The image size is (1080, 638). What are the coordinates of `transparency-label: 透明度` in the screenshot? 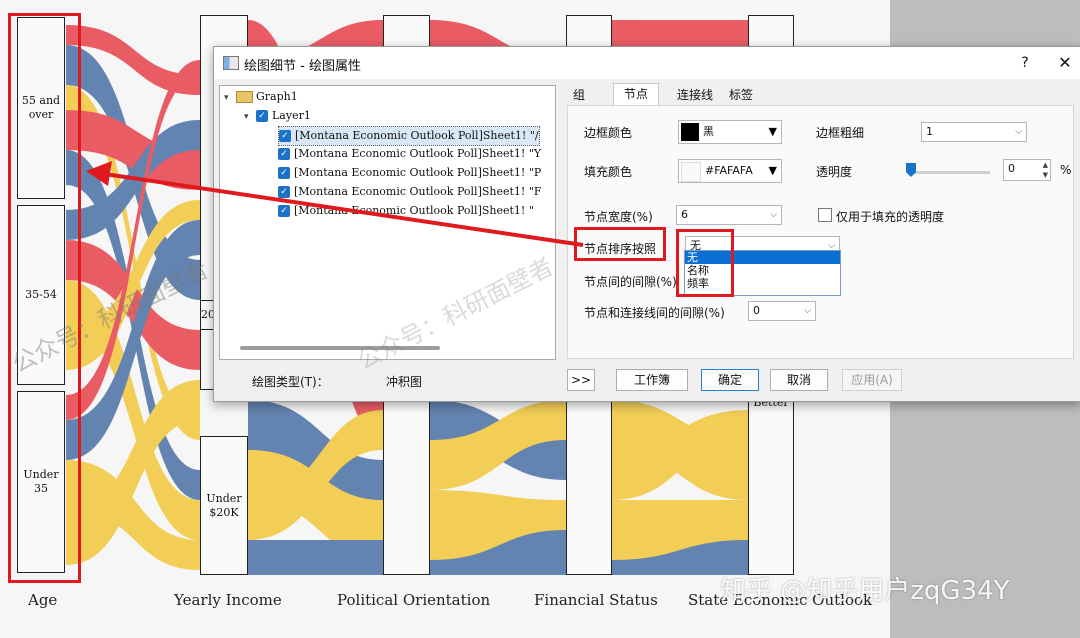 It's located at (834, 172).